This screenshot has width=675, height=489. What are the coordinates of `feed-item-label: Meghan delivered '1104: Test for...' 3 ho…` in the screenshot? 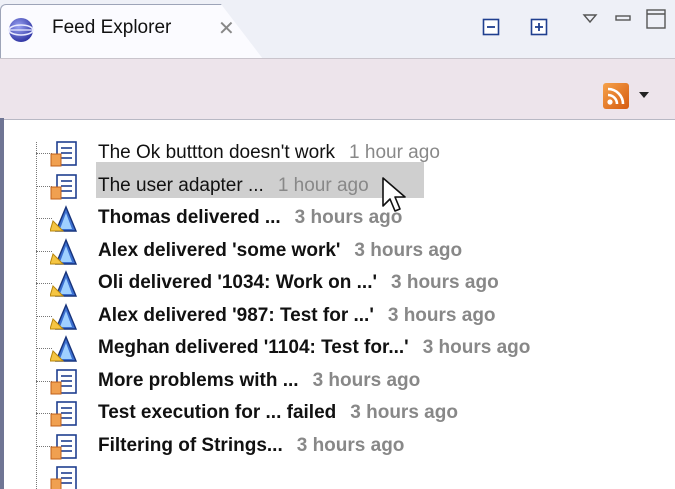 It's located at (314, 348).